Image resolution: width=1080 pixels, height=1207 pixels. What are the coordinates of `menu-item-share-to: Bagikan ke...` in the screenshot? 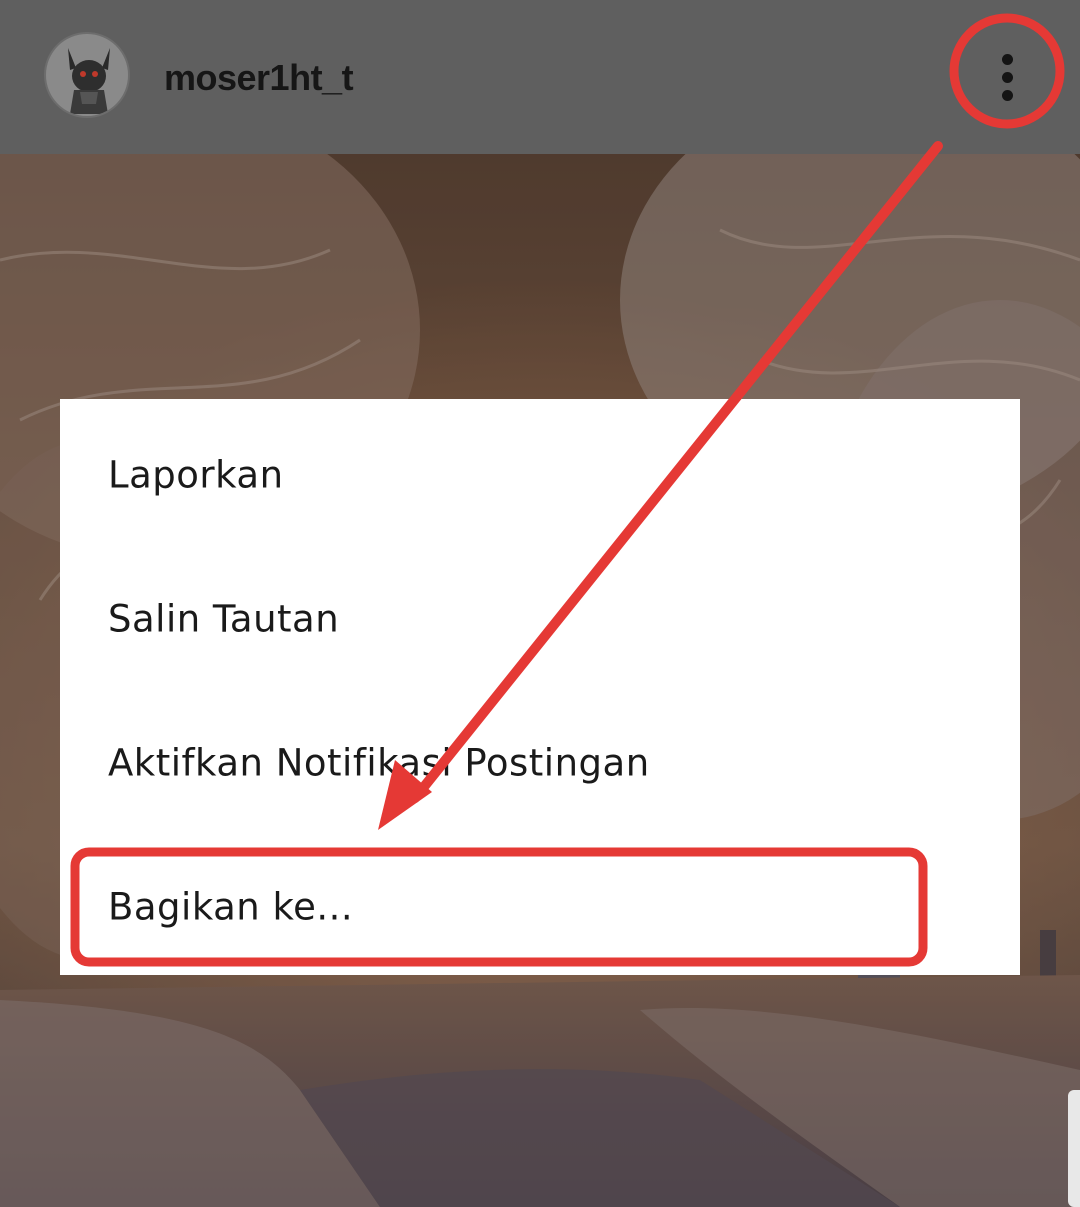 It's located at (540, 907).